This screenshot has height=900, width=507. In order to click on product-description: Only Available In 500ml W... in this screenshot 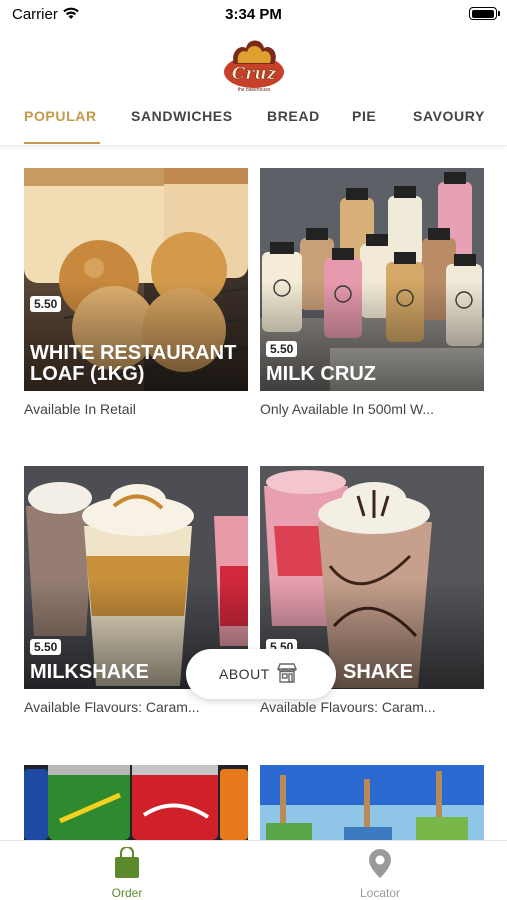, I will do `click(347, 409)`.